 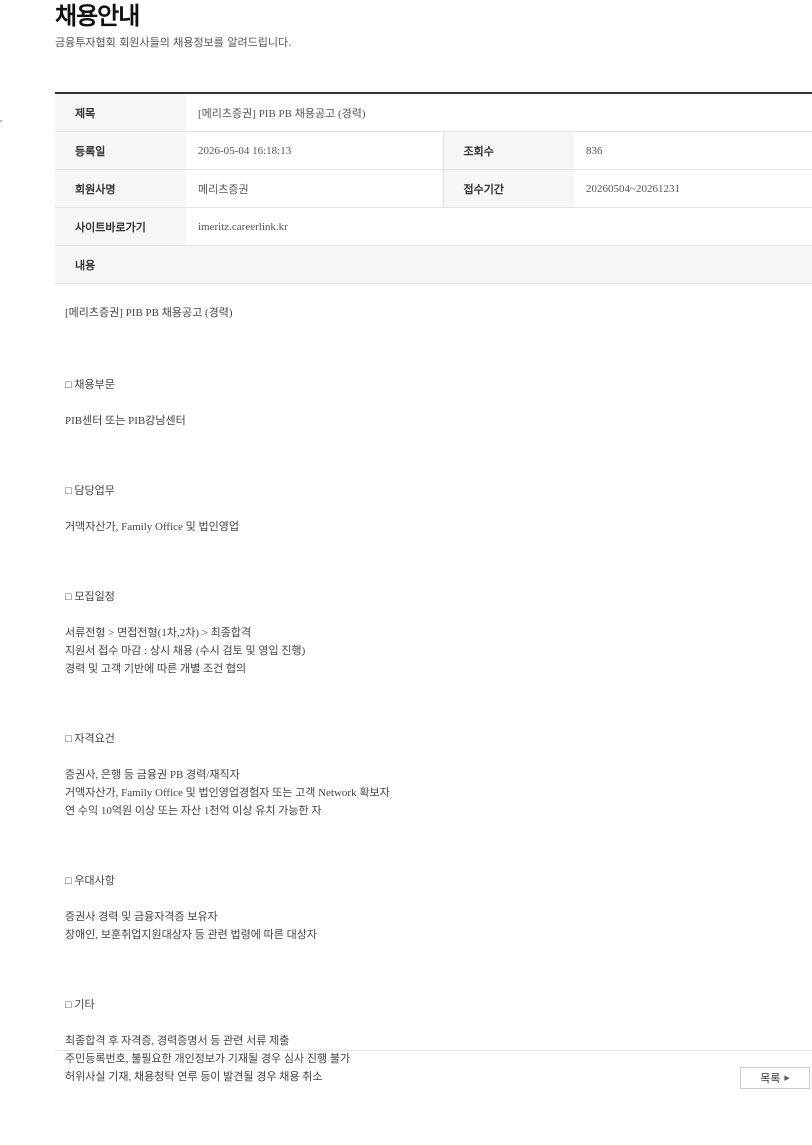 What do you see at coordinates (787, 1078) in the screenshot?
I see `triangle-right-icon: ▶` at bounding box center [787, 1078].